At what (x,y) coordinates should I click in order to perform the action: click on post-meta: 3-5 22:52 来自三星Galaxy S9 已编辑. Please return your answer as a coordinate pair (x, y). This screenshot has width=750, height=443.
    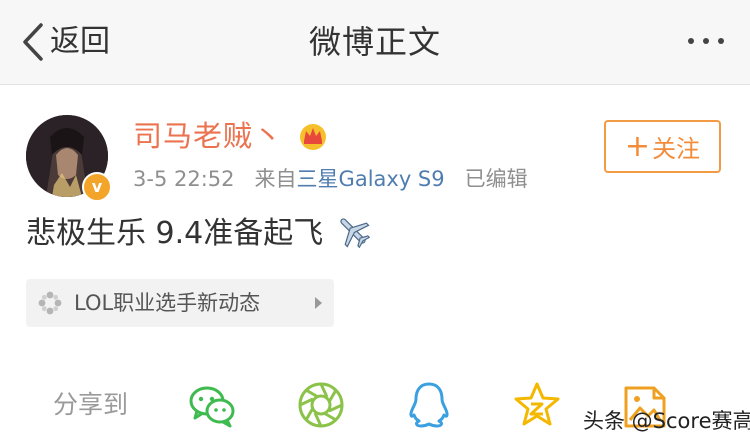
    Looking at the image, I should click on (330, 179).